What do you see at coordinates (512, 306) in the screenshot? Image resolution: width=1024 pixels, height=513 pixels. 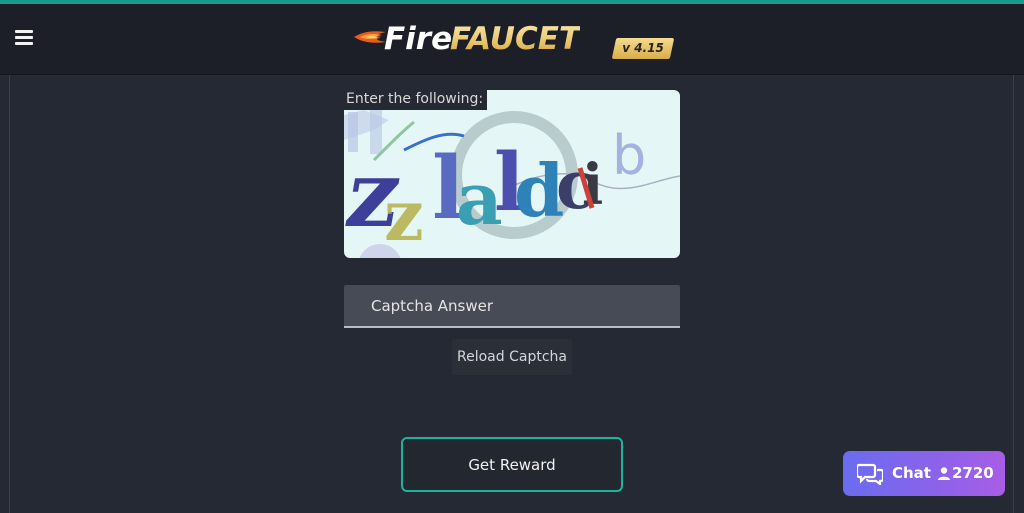 I see `captcha-answer-input` at bounding box center [512, 306].